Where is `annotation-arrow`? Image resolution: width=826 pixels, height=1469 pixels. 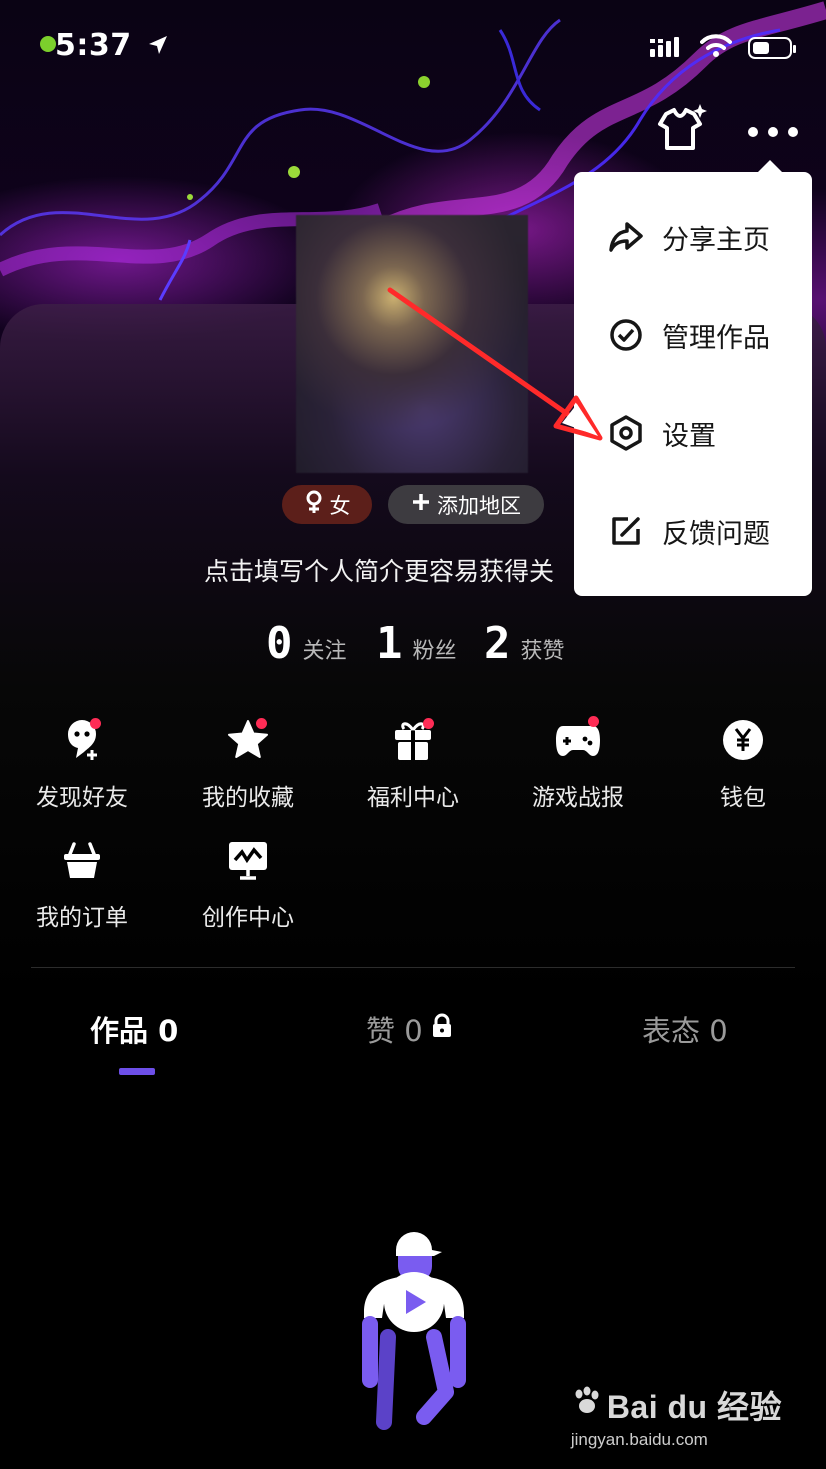
annotation-arrow is located at coordinates (495, 367).